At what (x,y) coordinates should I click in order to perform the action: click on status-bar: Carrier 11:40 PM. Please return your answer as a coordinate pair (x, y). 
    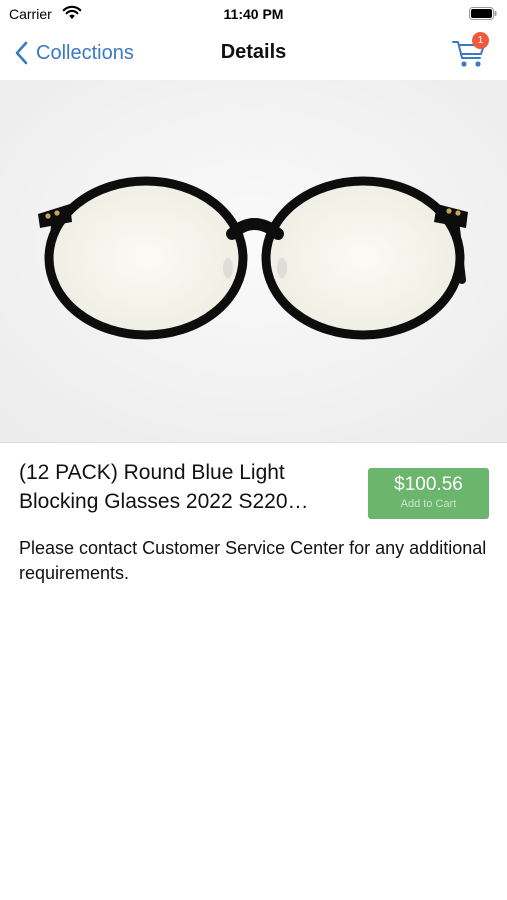
    Looking at the image, I should click on (253, 14).